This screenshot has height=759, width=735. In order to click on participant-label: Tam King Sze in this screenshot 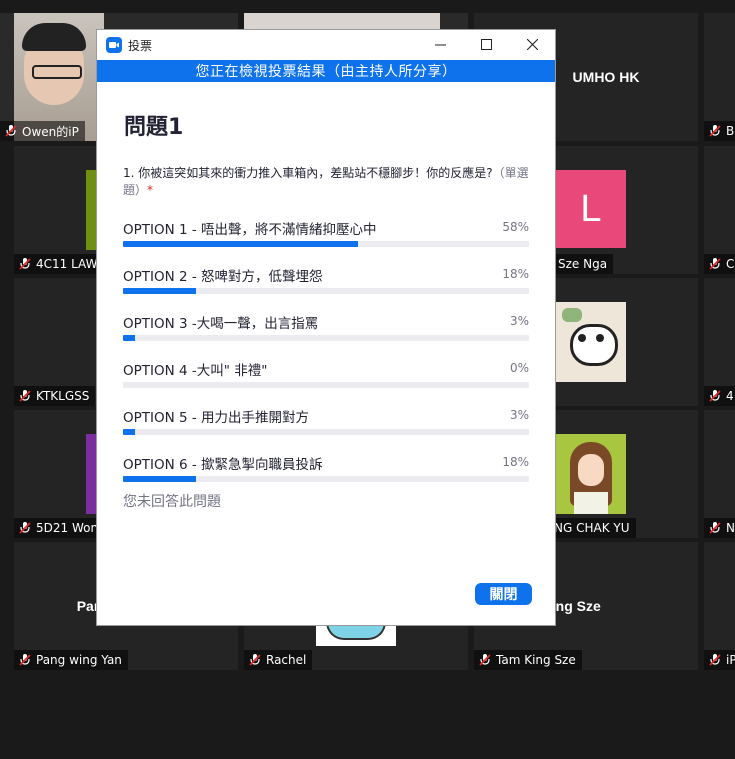, I will do `click(528, 660)`.